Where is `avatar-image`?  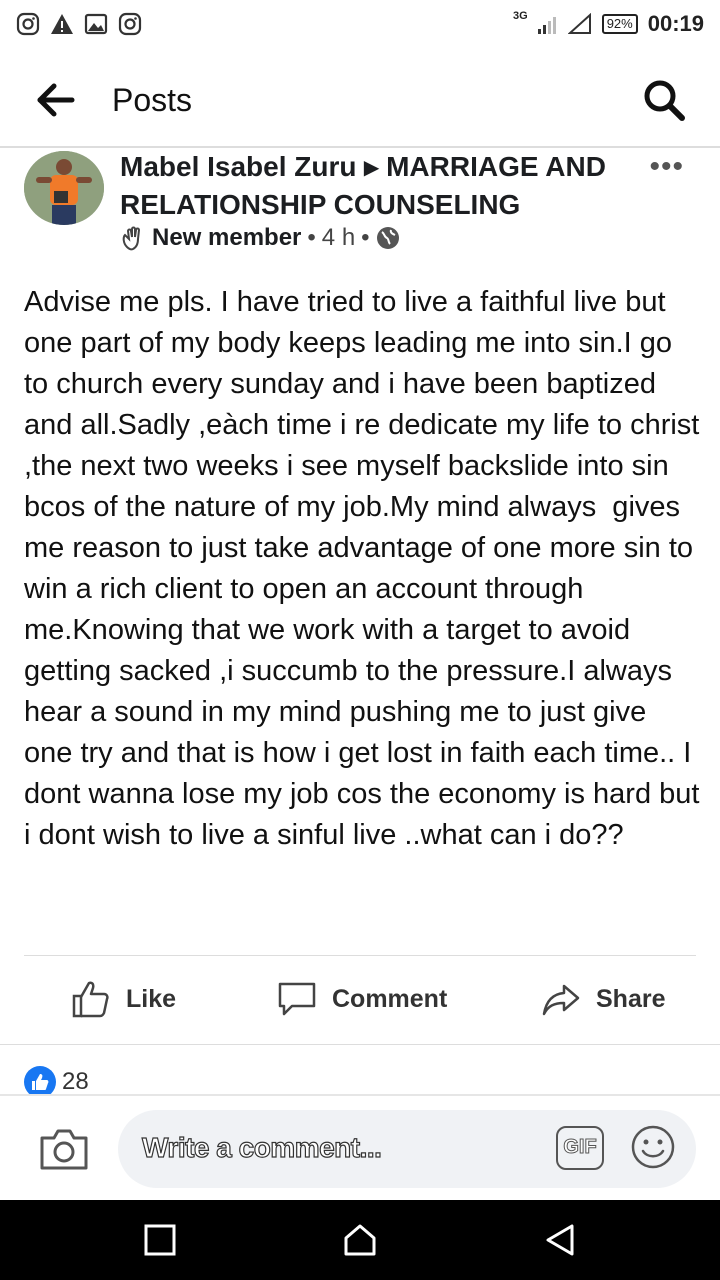 avatar-image is located at coordinates (64, 188).